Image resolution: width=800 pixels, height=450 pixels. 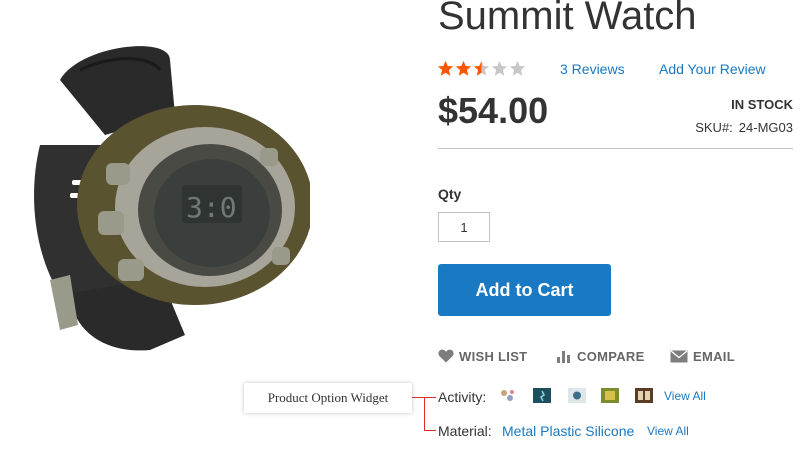 I want to click on email-link: EMAIL, so click(x=702, y=356).